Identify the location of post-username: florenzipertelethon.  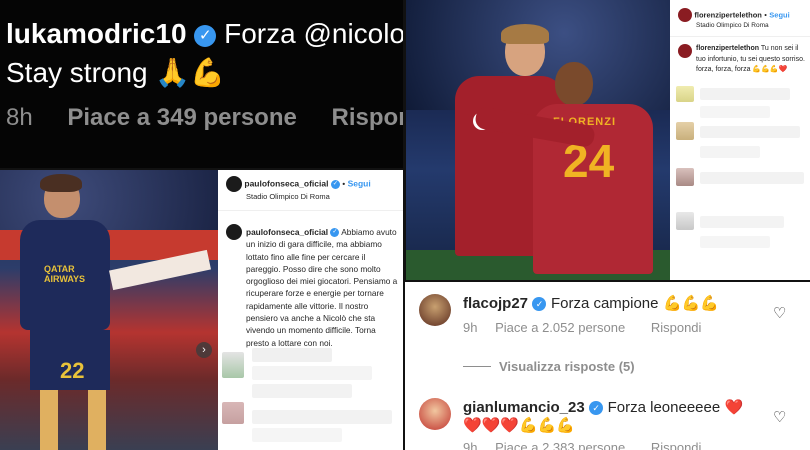
(728, 14).